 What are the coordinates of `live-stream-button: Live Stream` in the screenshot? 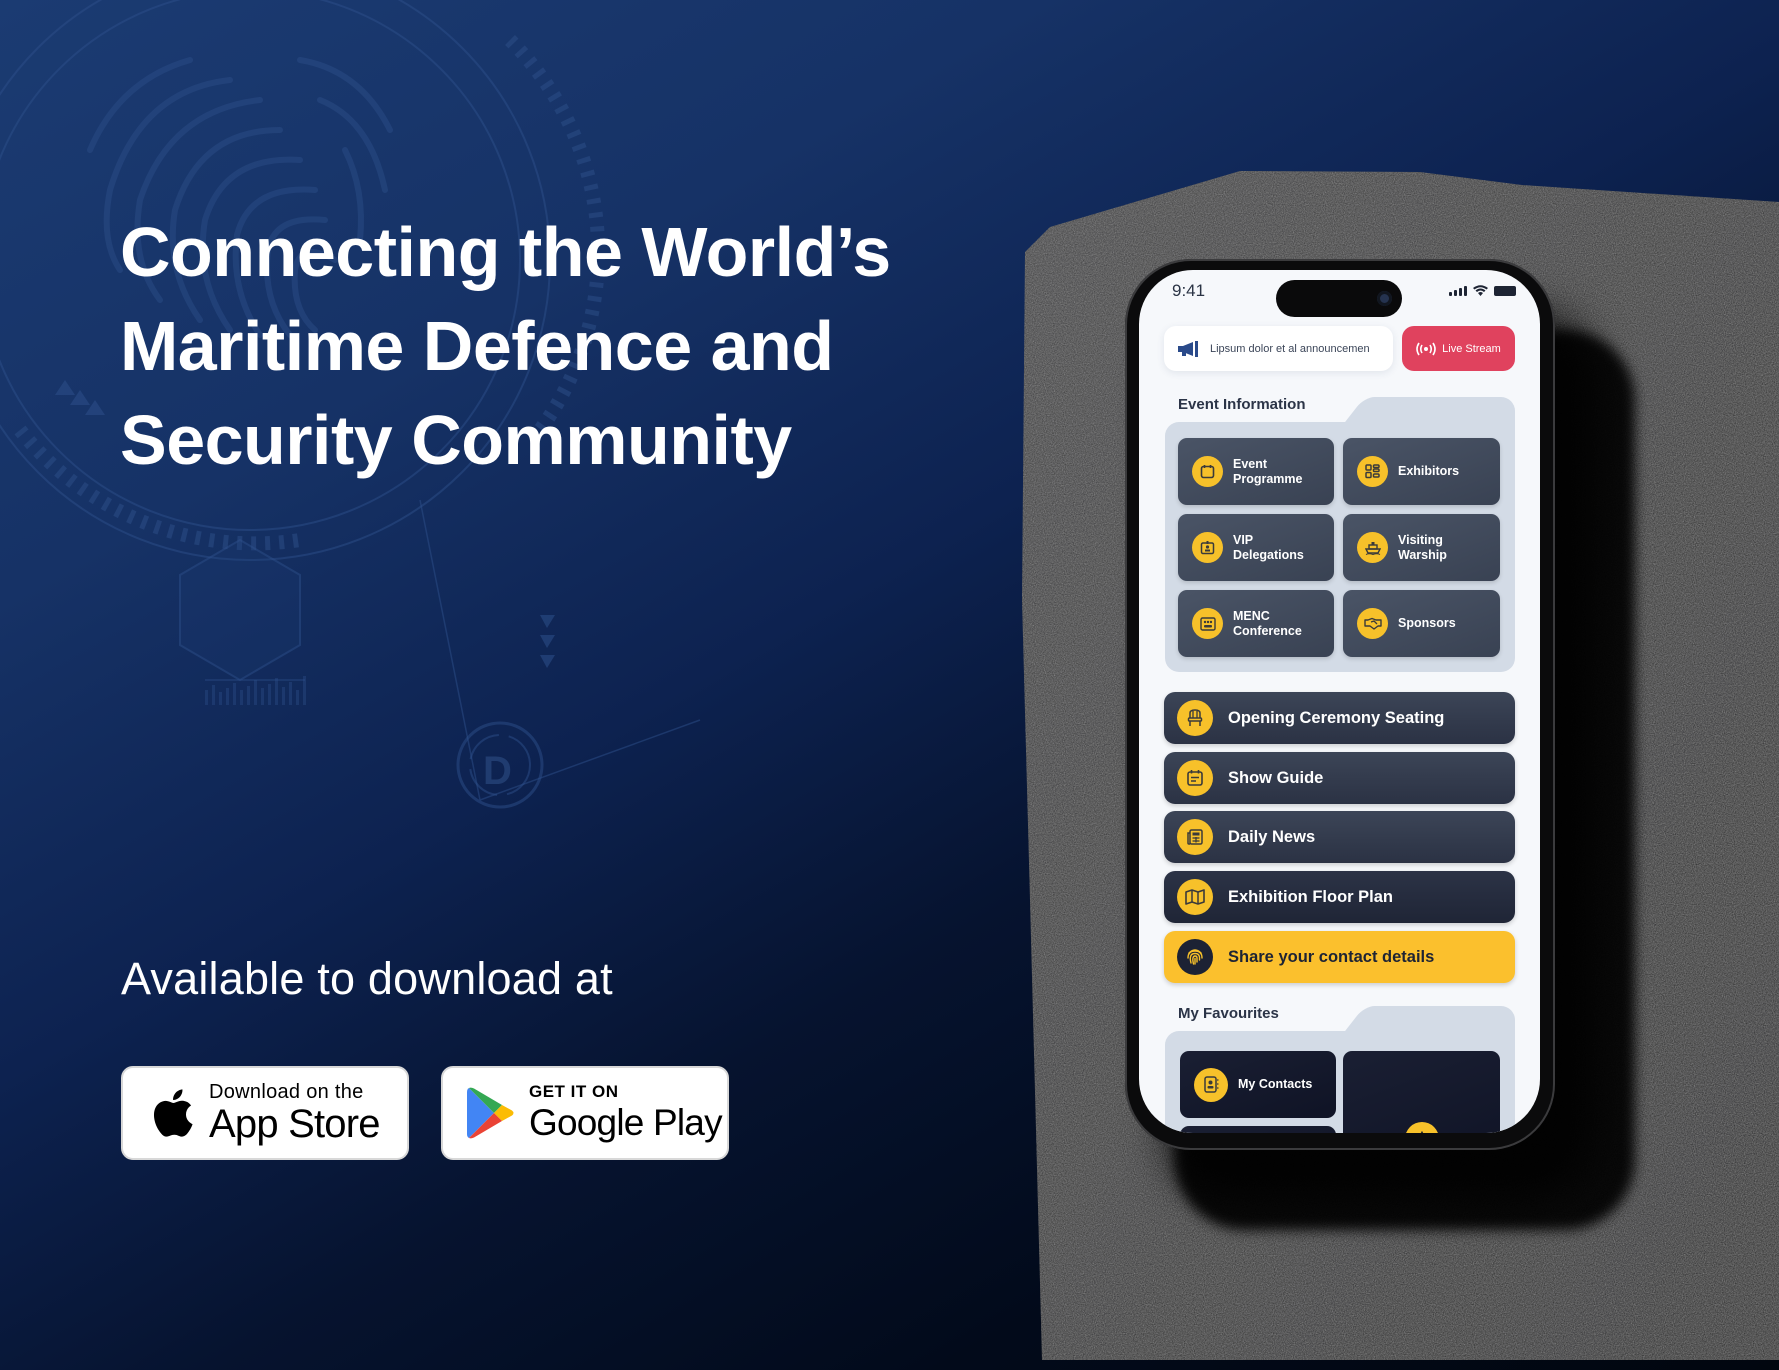 It's located at (1458, 348).